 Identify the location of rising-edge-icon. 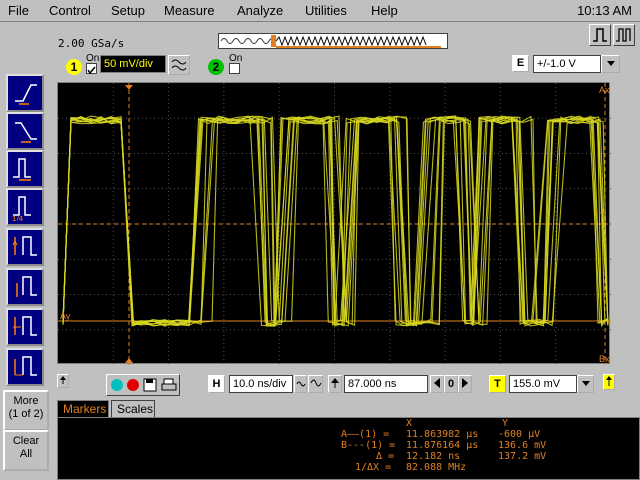
(26, 94).